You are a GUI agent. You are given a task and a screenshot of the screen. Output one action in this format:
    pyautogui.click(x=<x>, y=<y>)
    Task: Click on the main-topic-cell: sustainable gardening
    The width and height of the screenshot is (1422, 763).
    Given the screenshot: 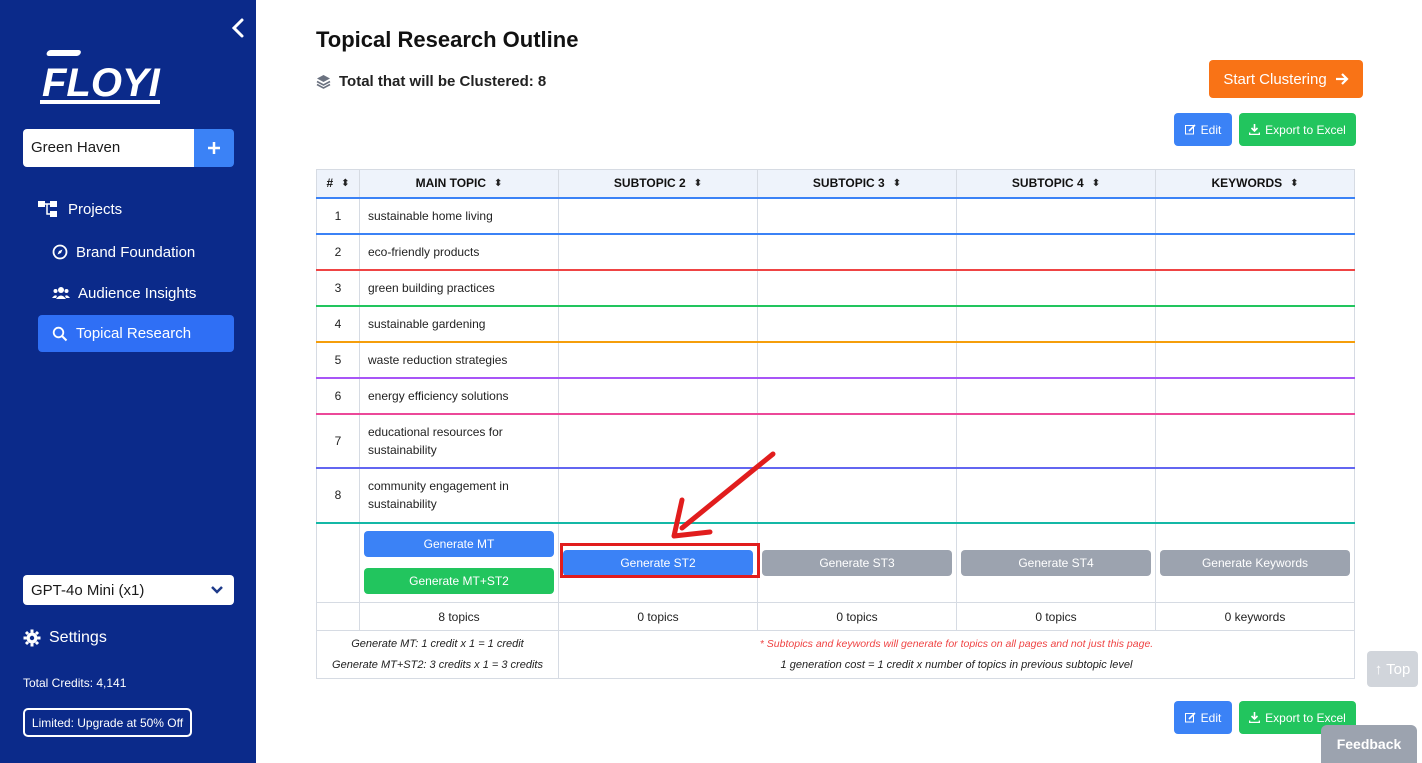 What is the action you would take?
    pyautogui.click(x=459, y=324)
    